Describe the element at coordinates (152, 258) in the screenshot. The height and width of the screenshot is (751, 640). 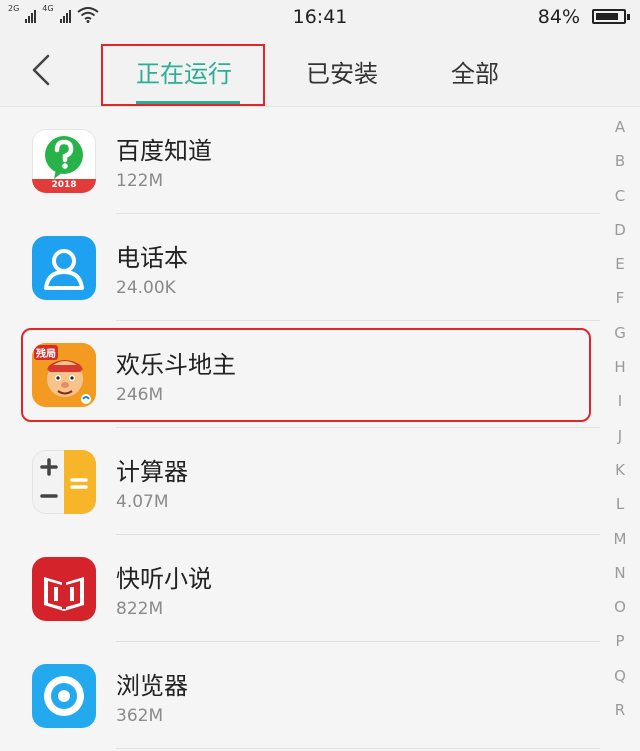
I see `app-name: 电话本` at that location.